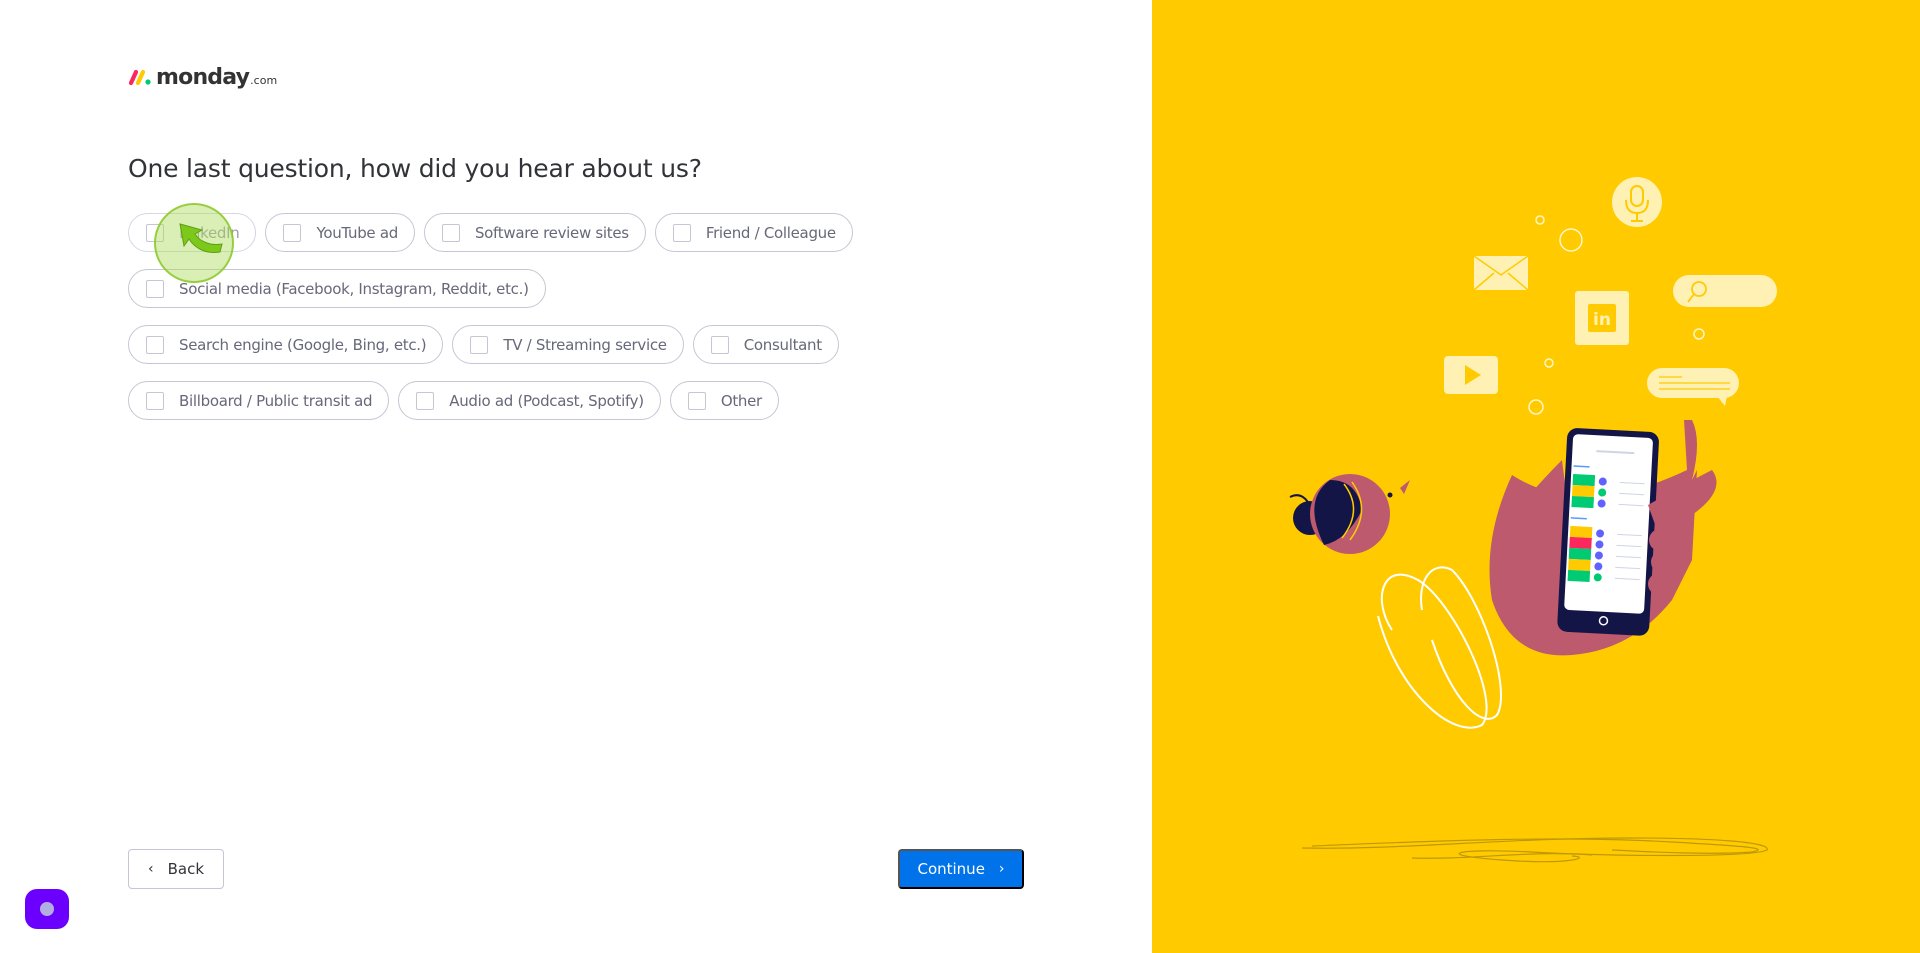 This screenshot has height=953, width=1920. I want to click on option-search-engine: Search engine (Google, Bing, etc.), so click(286, 344).